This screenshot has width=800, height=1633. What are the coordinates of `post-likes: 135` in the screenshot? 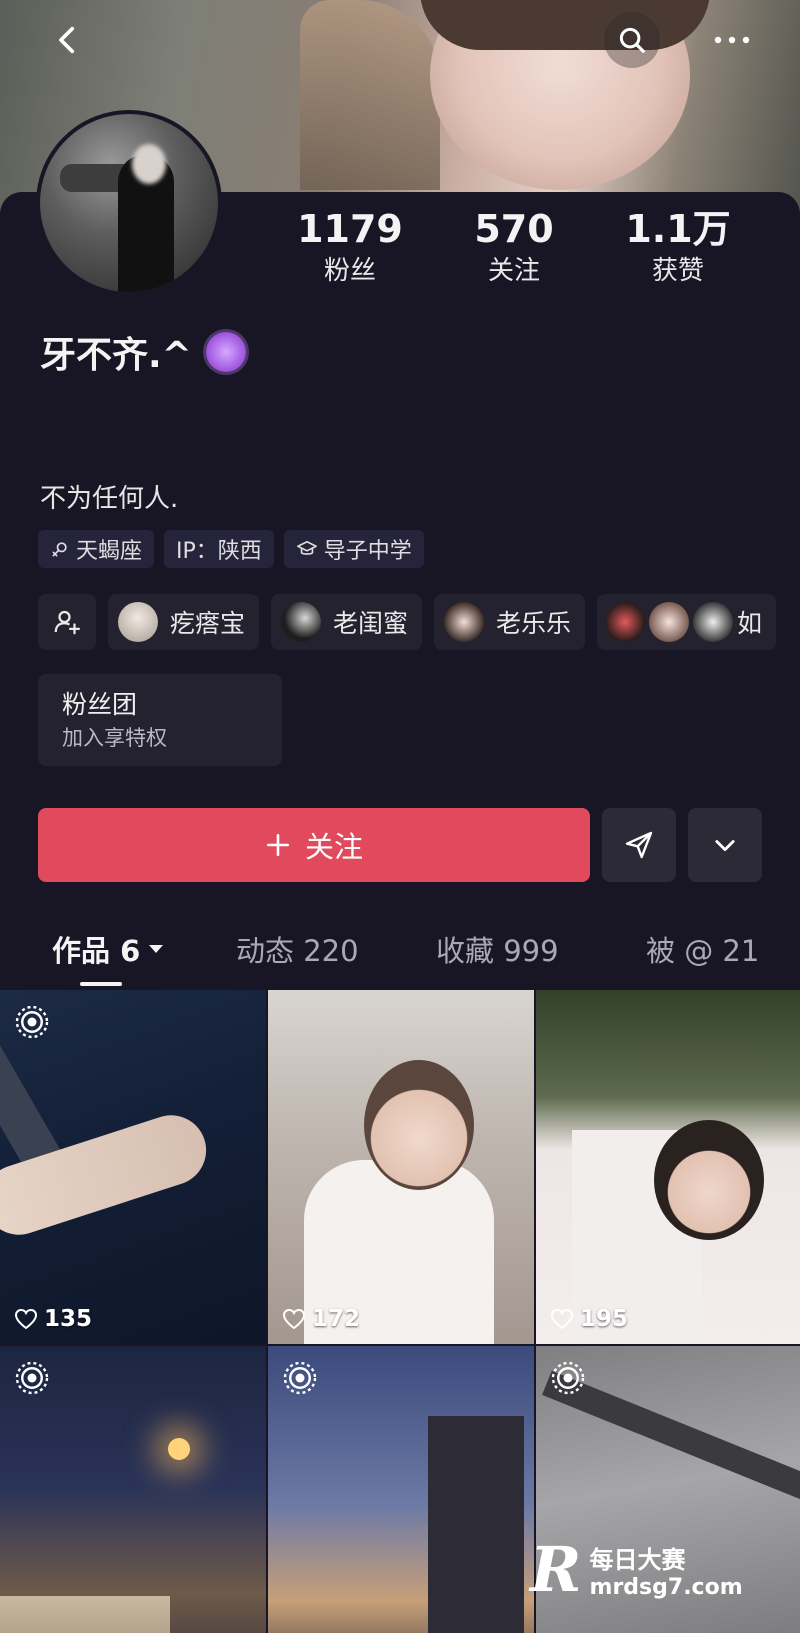 It's located at (53, 1319).